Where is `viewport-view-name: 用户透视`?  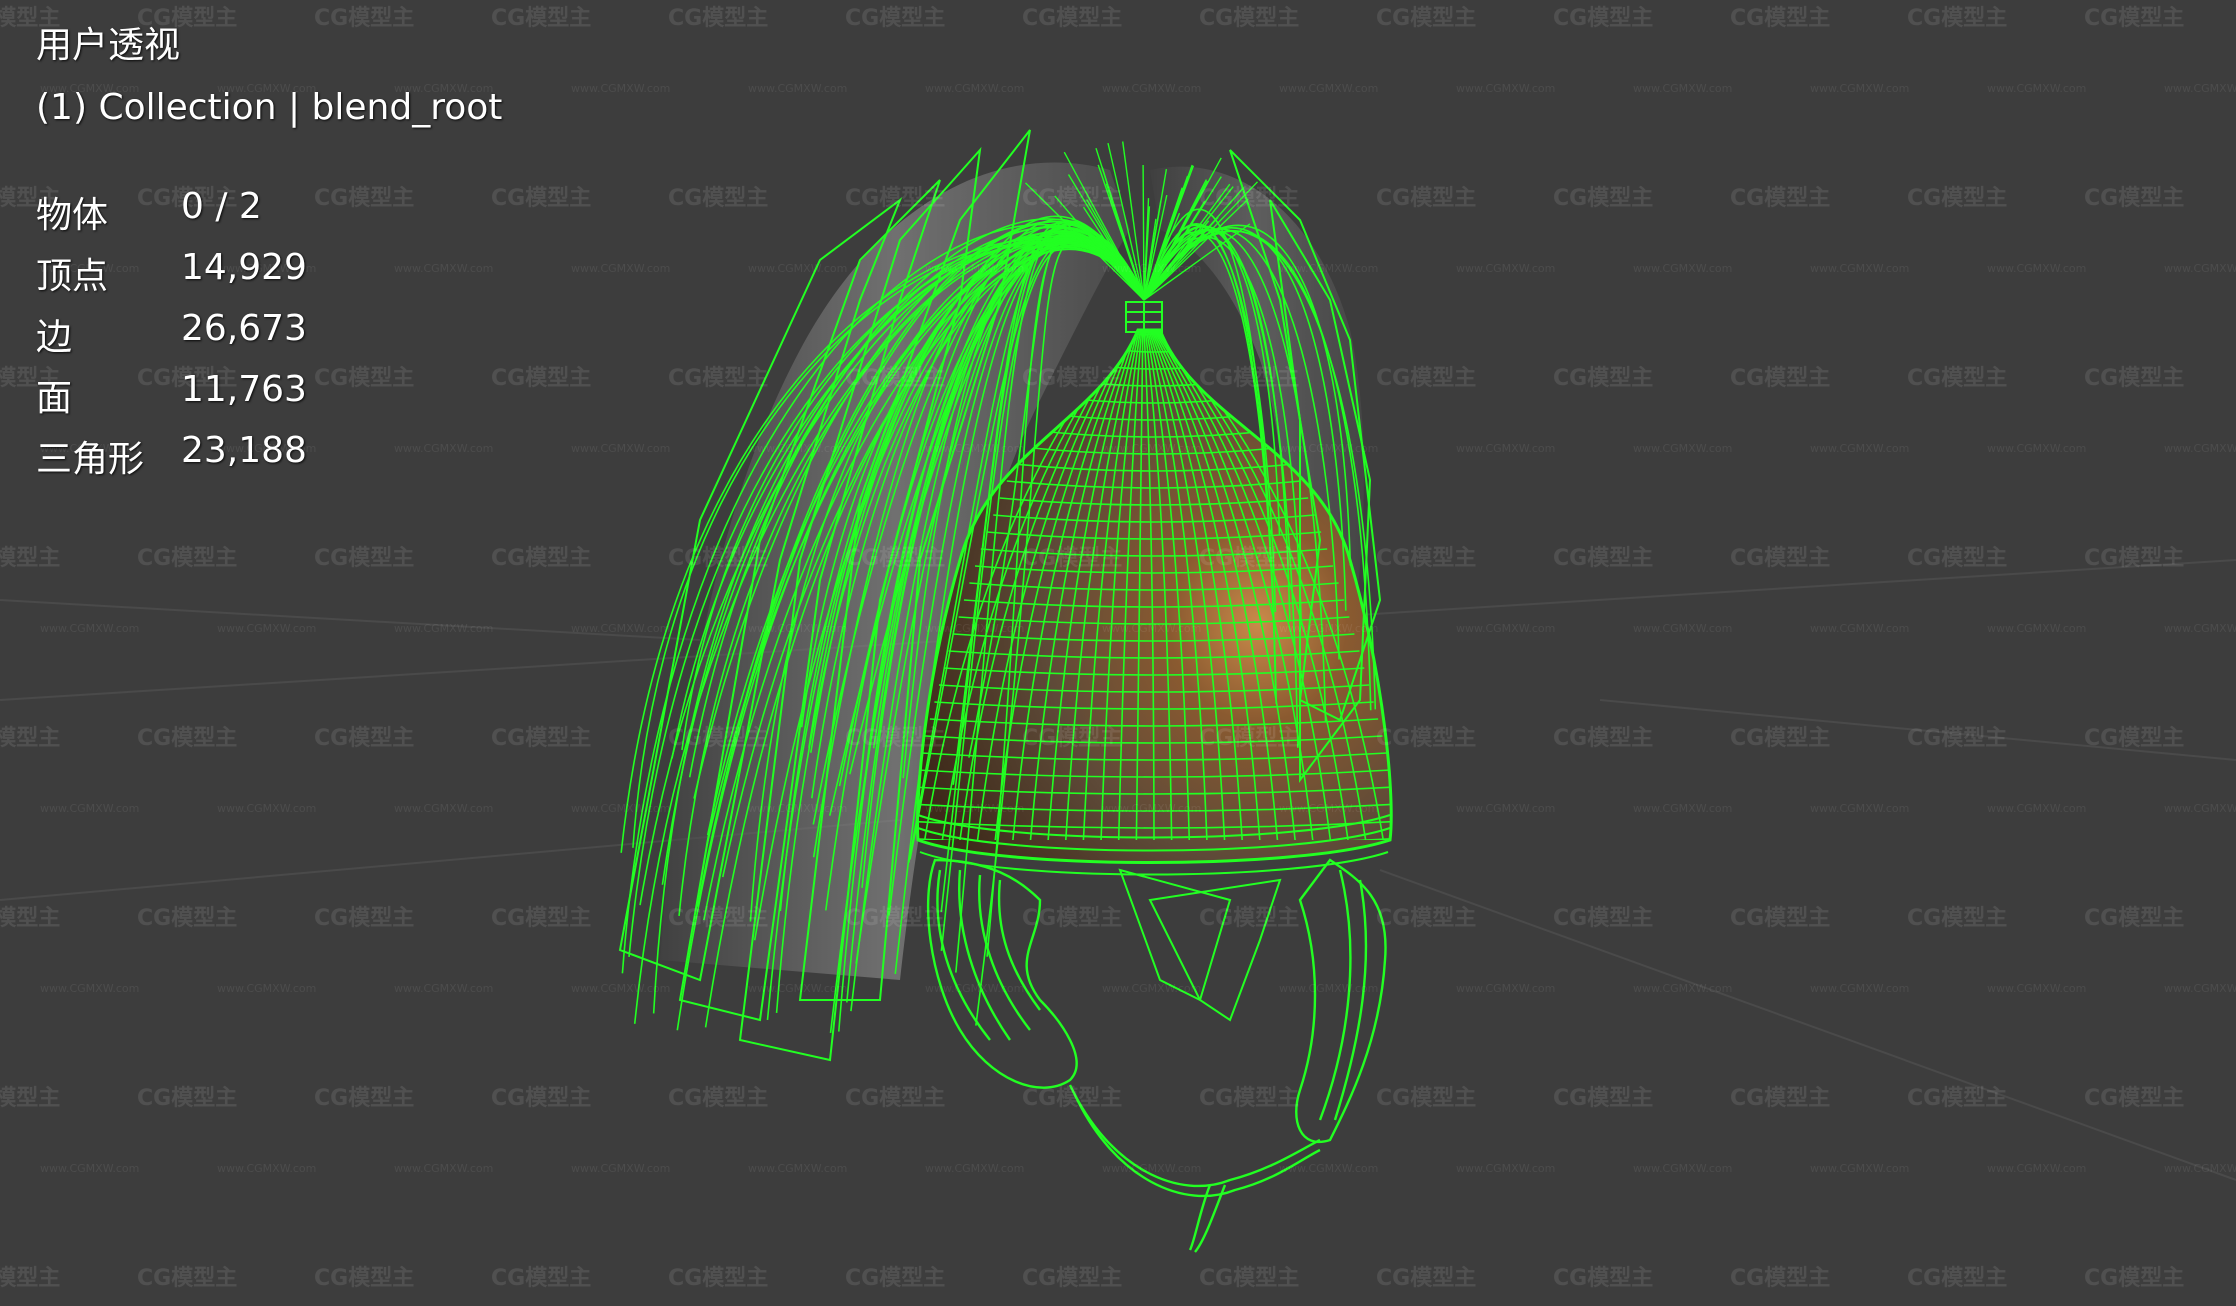 viewport-view-name: 用户透视 is located at coordinates (108, 46).